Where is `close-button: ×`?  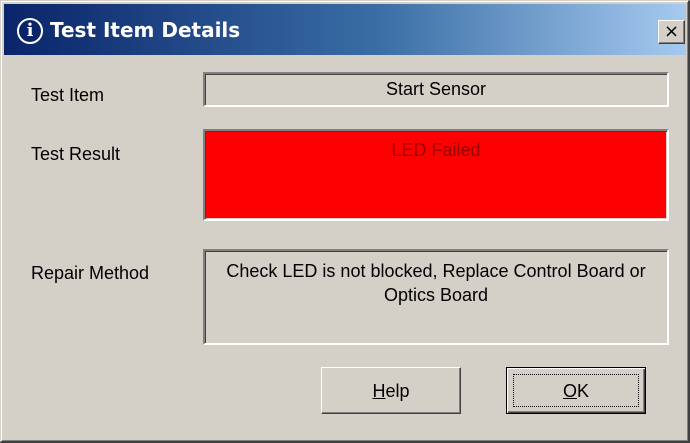 close-button: × is located at coordinates (671, 32).